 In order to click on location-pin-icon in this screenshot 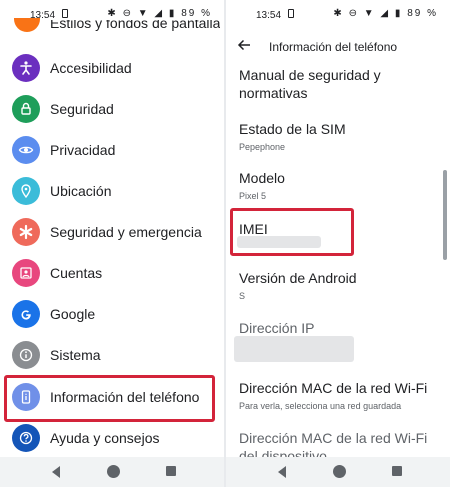, I will do `click(26, 191)`.